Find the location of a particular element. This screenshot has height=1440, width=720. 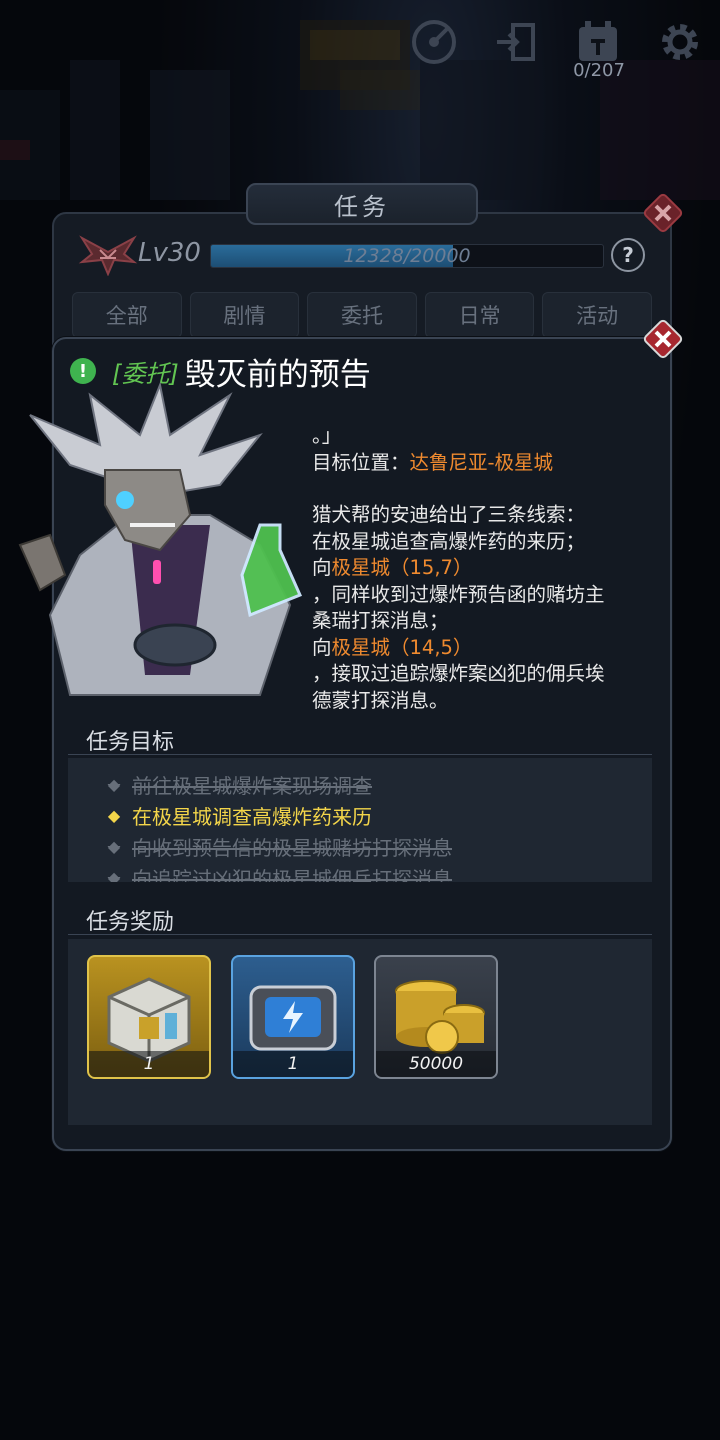

target-location-row: 目标位置：达鲁尼亚-极星城 is located at coordinates (487, 463).